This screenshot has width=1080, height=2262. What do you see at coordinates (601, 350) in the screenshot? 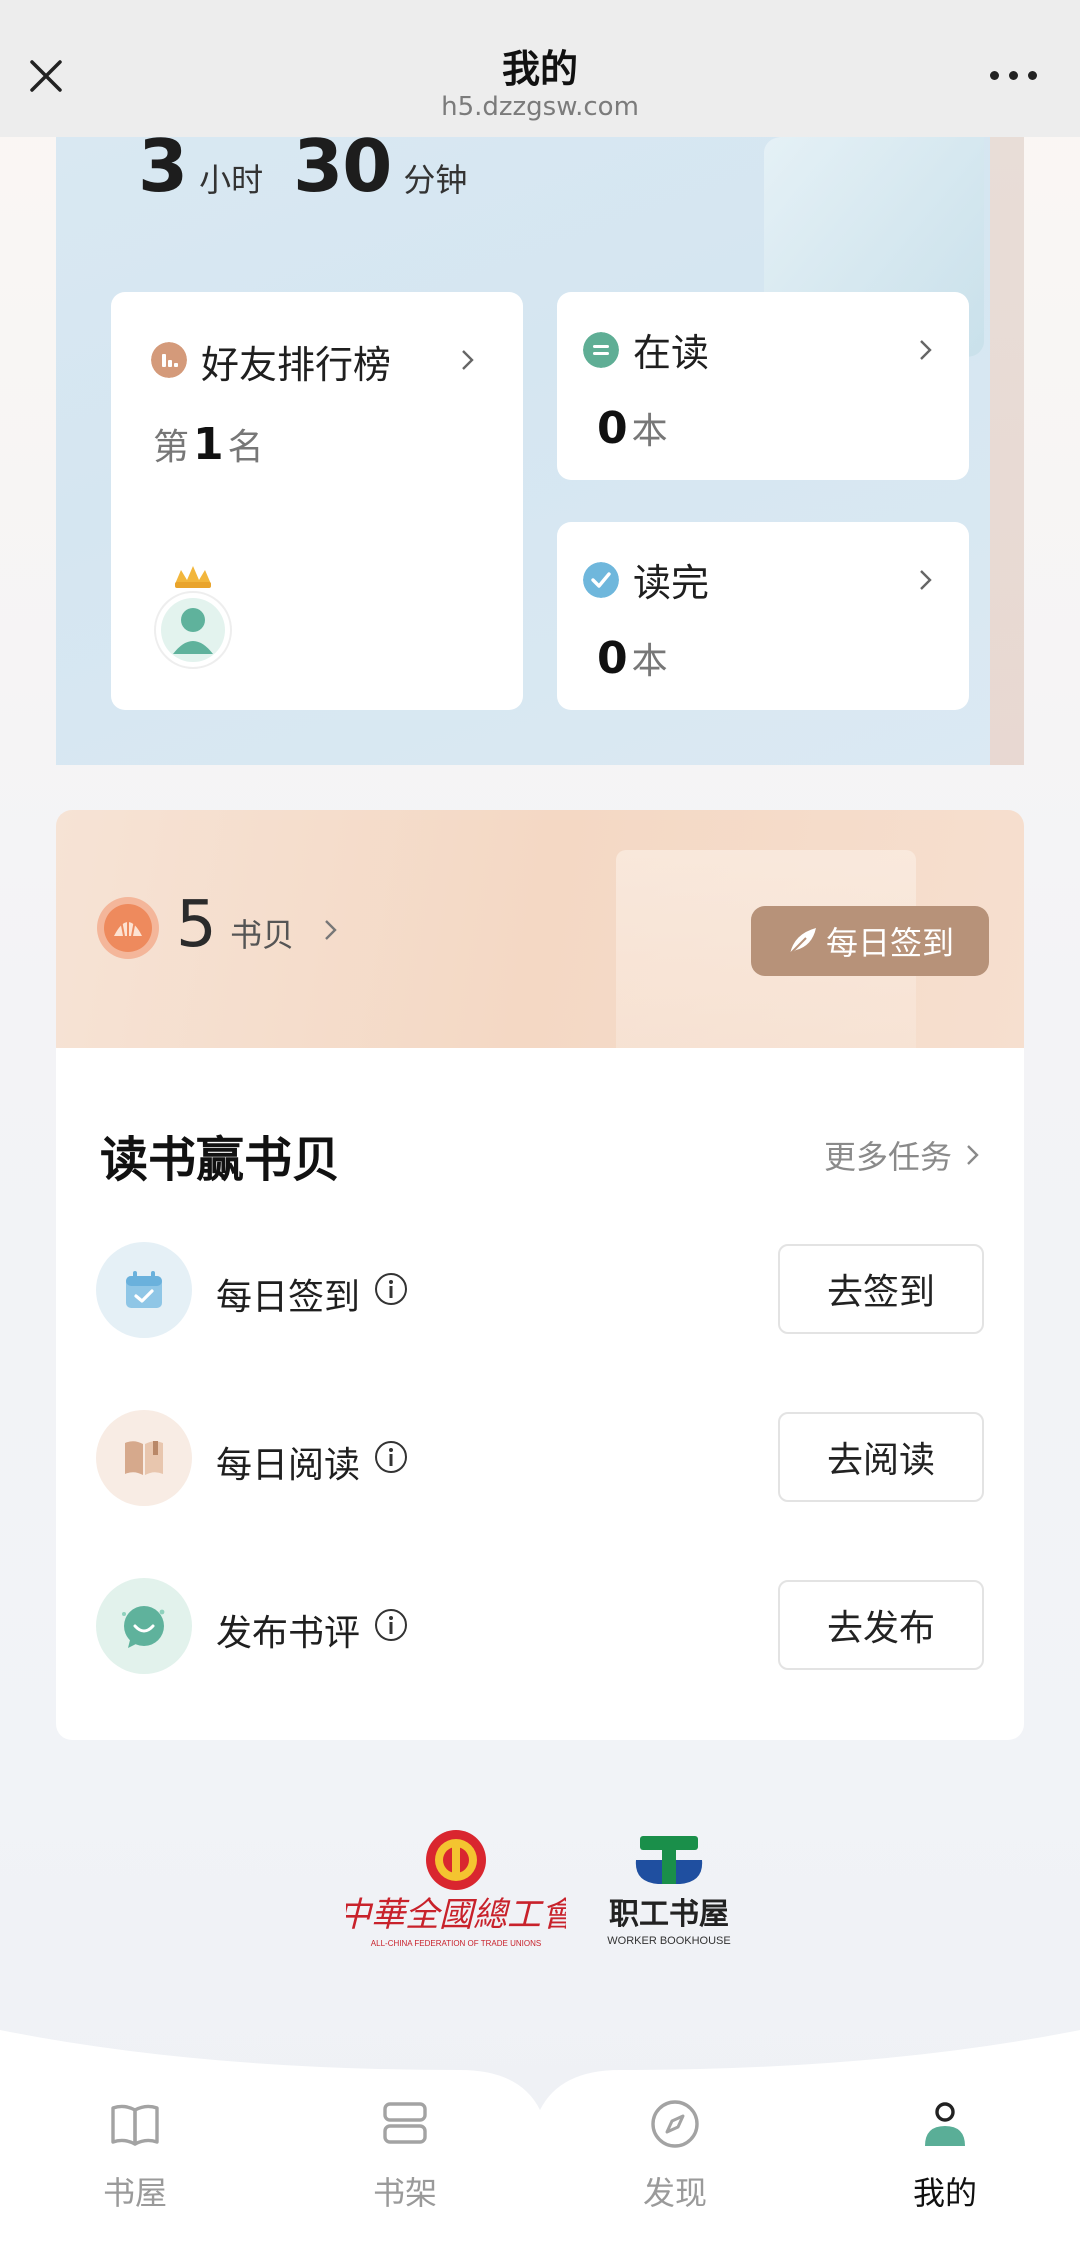
I see `reading-list-icon` at bounding box center [601, 350].